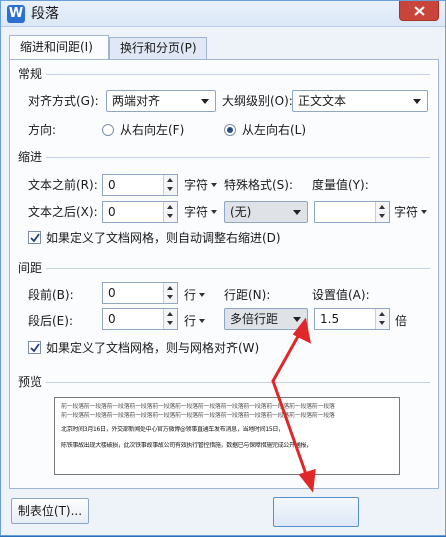 The height and width of the screenshot is (537, 446). What do you see at coordinates (140, 319) in the screenshot?
I see `space-after-spinner: 0` at bounding box center [140, 319].